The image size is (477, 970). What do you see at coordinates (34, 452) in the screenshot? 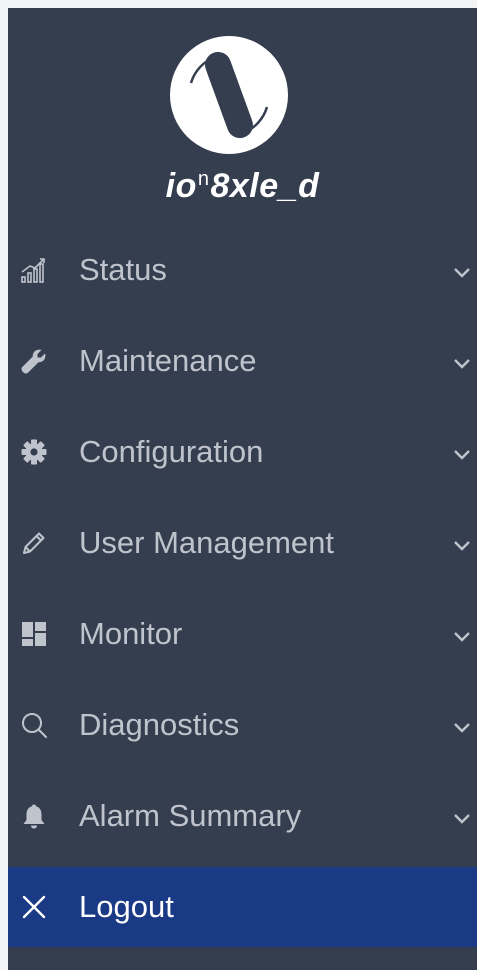
I see `gear-icon` at bounding box center [34, 452].